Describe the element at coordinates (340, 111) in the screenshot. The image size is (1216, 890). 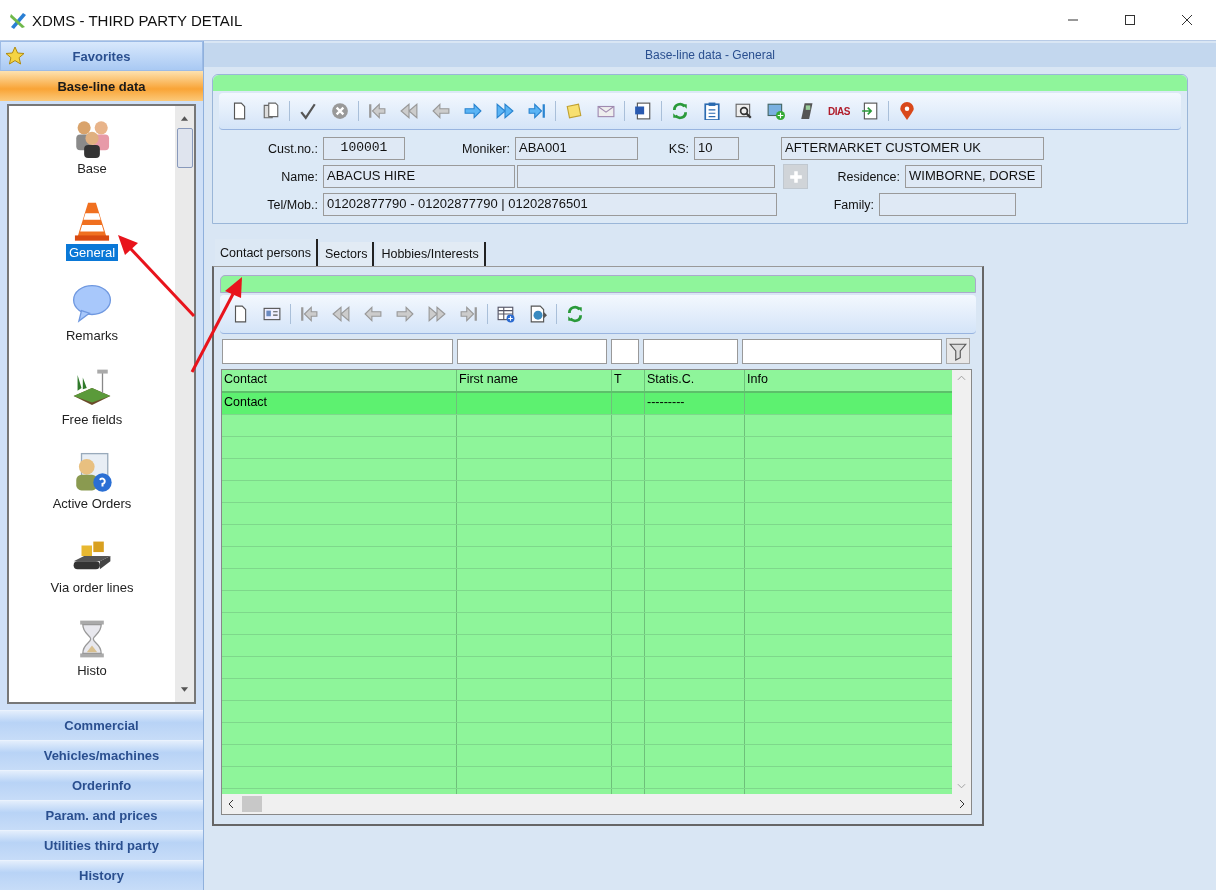
I see `cancel-icon` at that location.